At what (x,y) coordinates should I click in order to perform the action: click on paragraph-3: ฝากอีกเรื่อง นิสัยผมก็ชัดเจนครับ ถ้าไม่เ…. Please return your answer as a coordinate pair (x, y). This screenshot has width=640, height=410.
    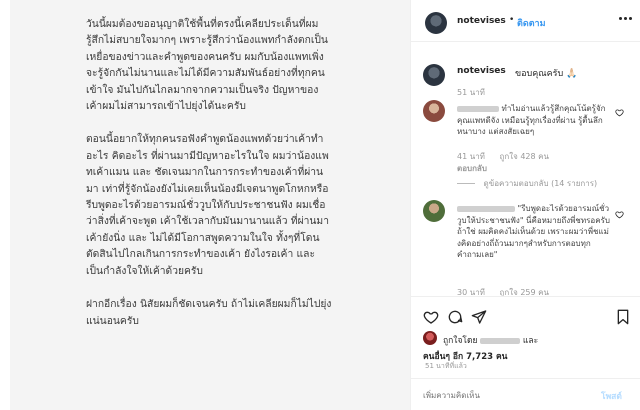
    Looking at the image, I should click on (209, 312).